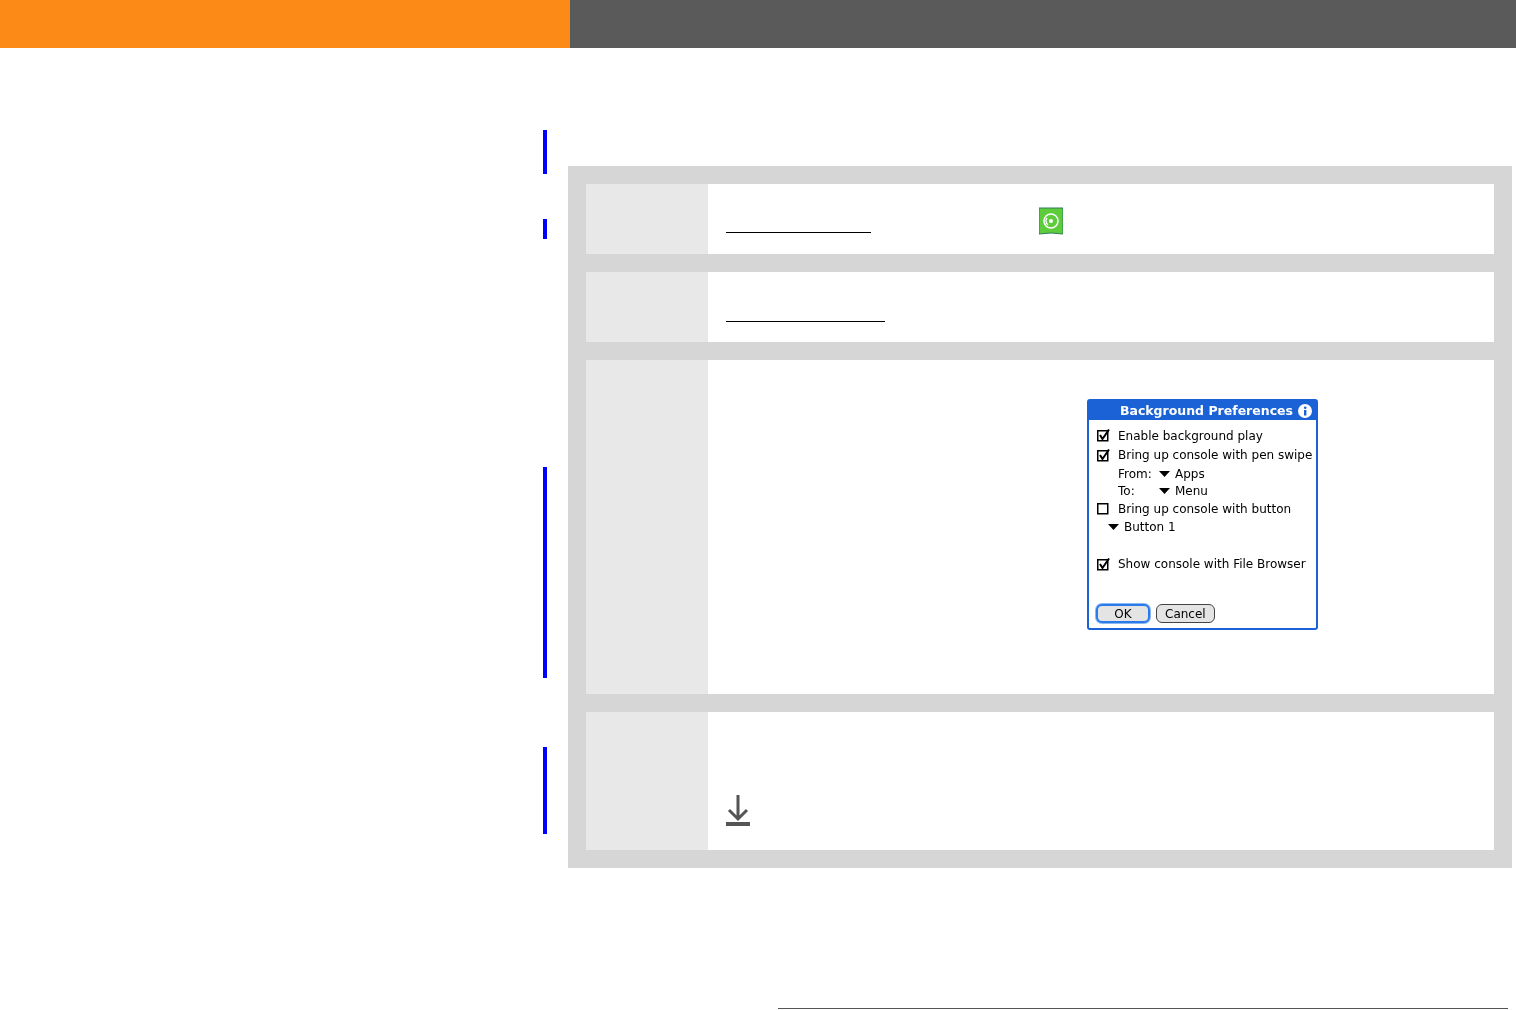 The width and height of the screenshot is (1516, 1010). What do you see at coordinates (1142, 527) in the screenshot?
I see `dropdown-trigger: Button 1` at bounding box center [1142, 527].